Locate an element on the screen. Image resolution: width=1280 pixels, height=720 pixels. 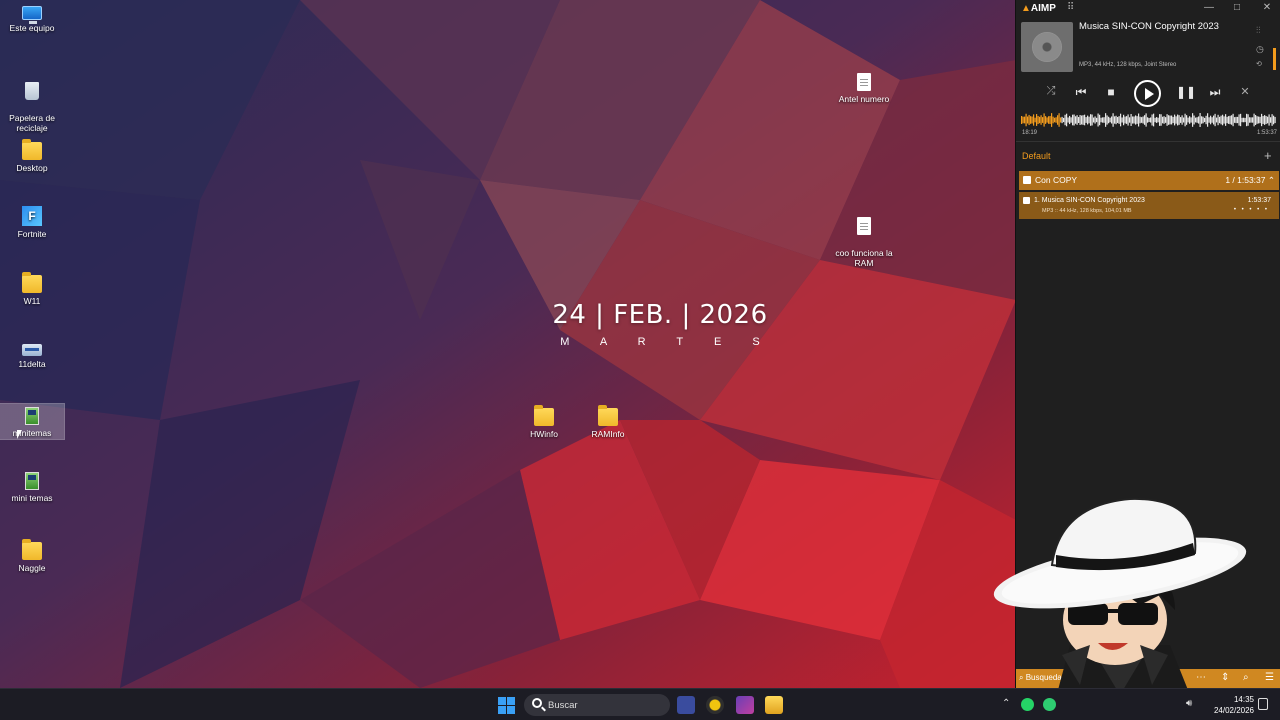
maximize-icon: □ is located at coordinates (1237, 7).